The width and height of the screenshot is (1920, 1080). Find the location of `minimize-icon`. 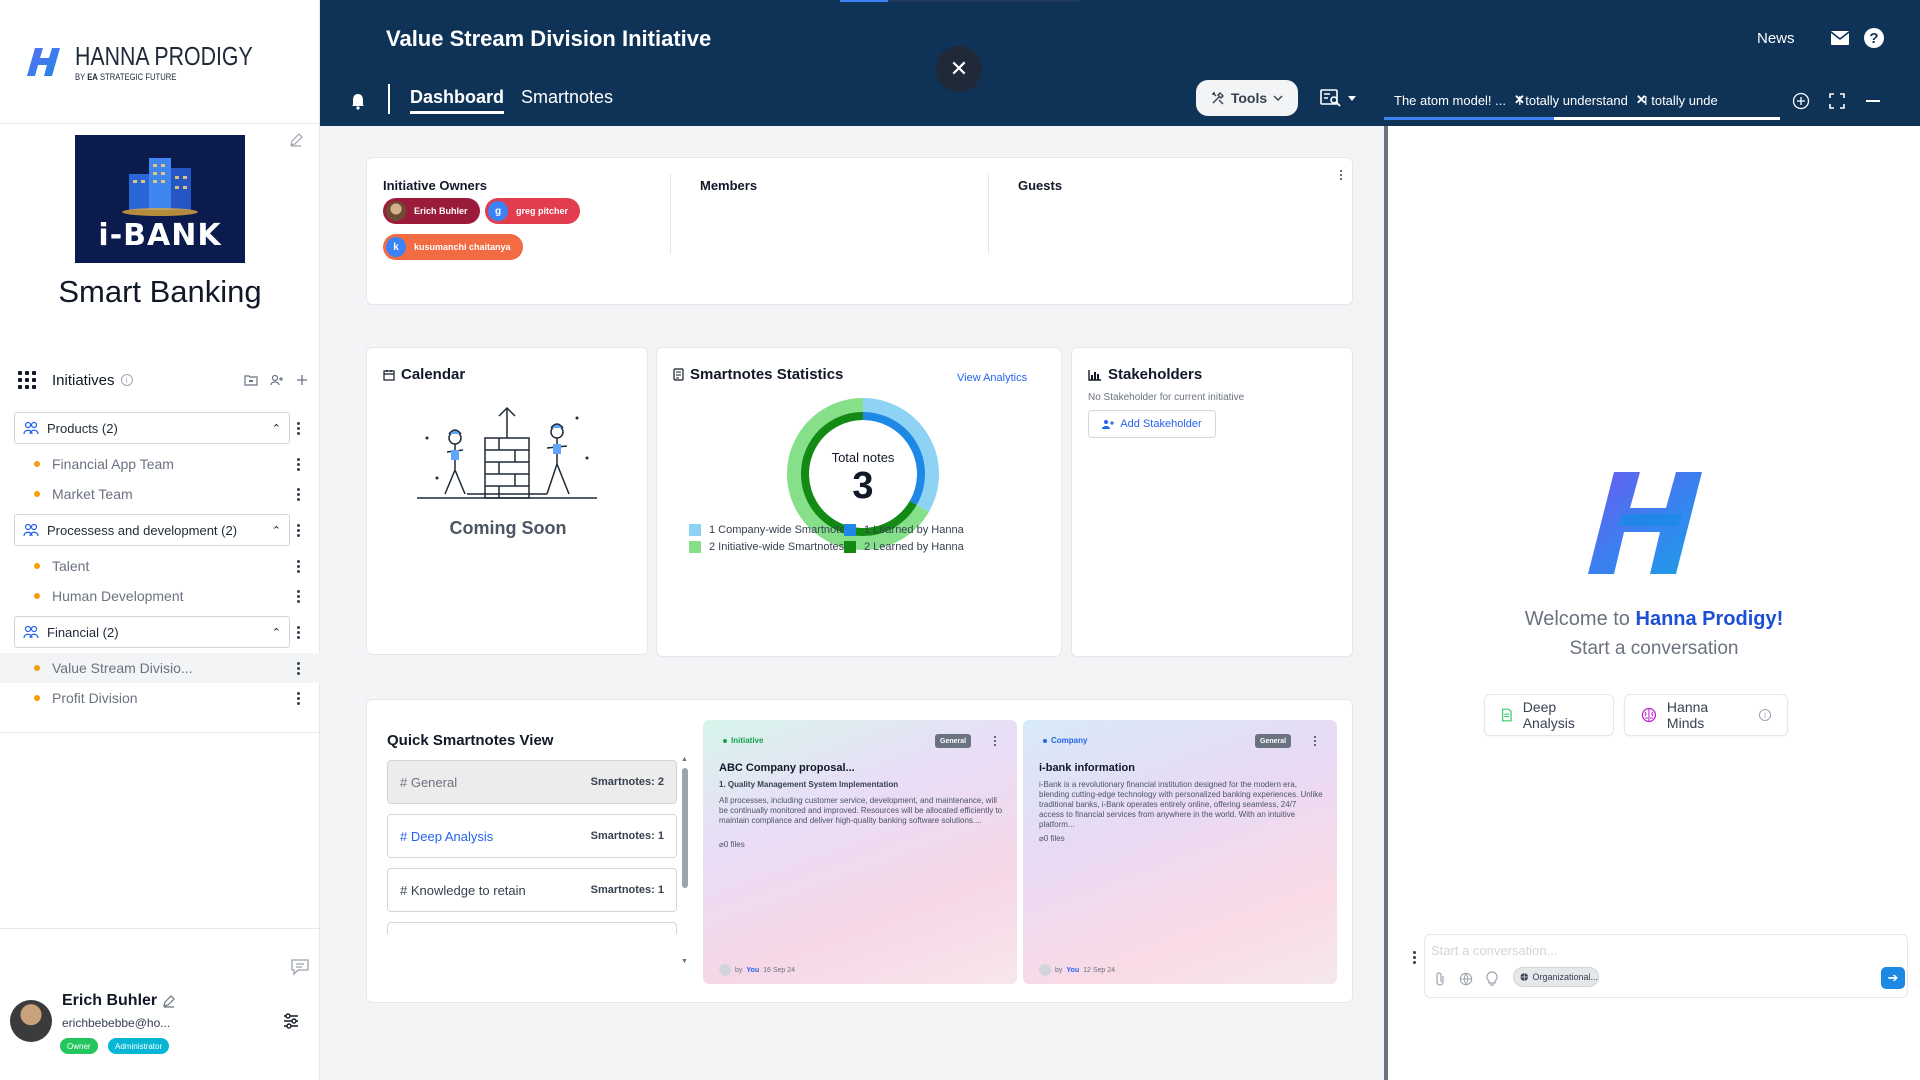

minimize-icon is located at coordinates (1873, 101).